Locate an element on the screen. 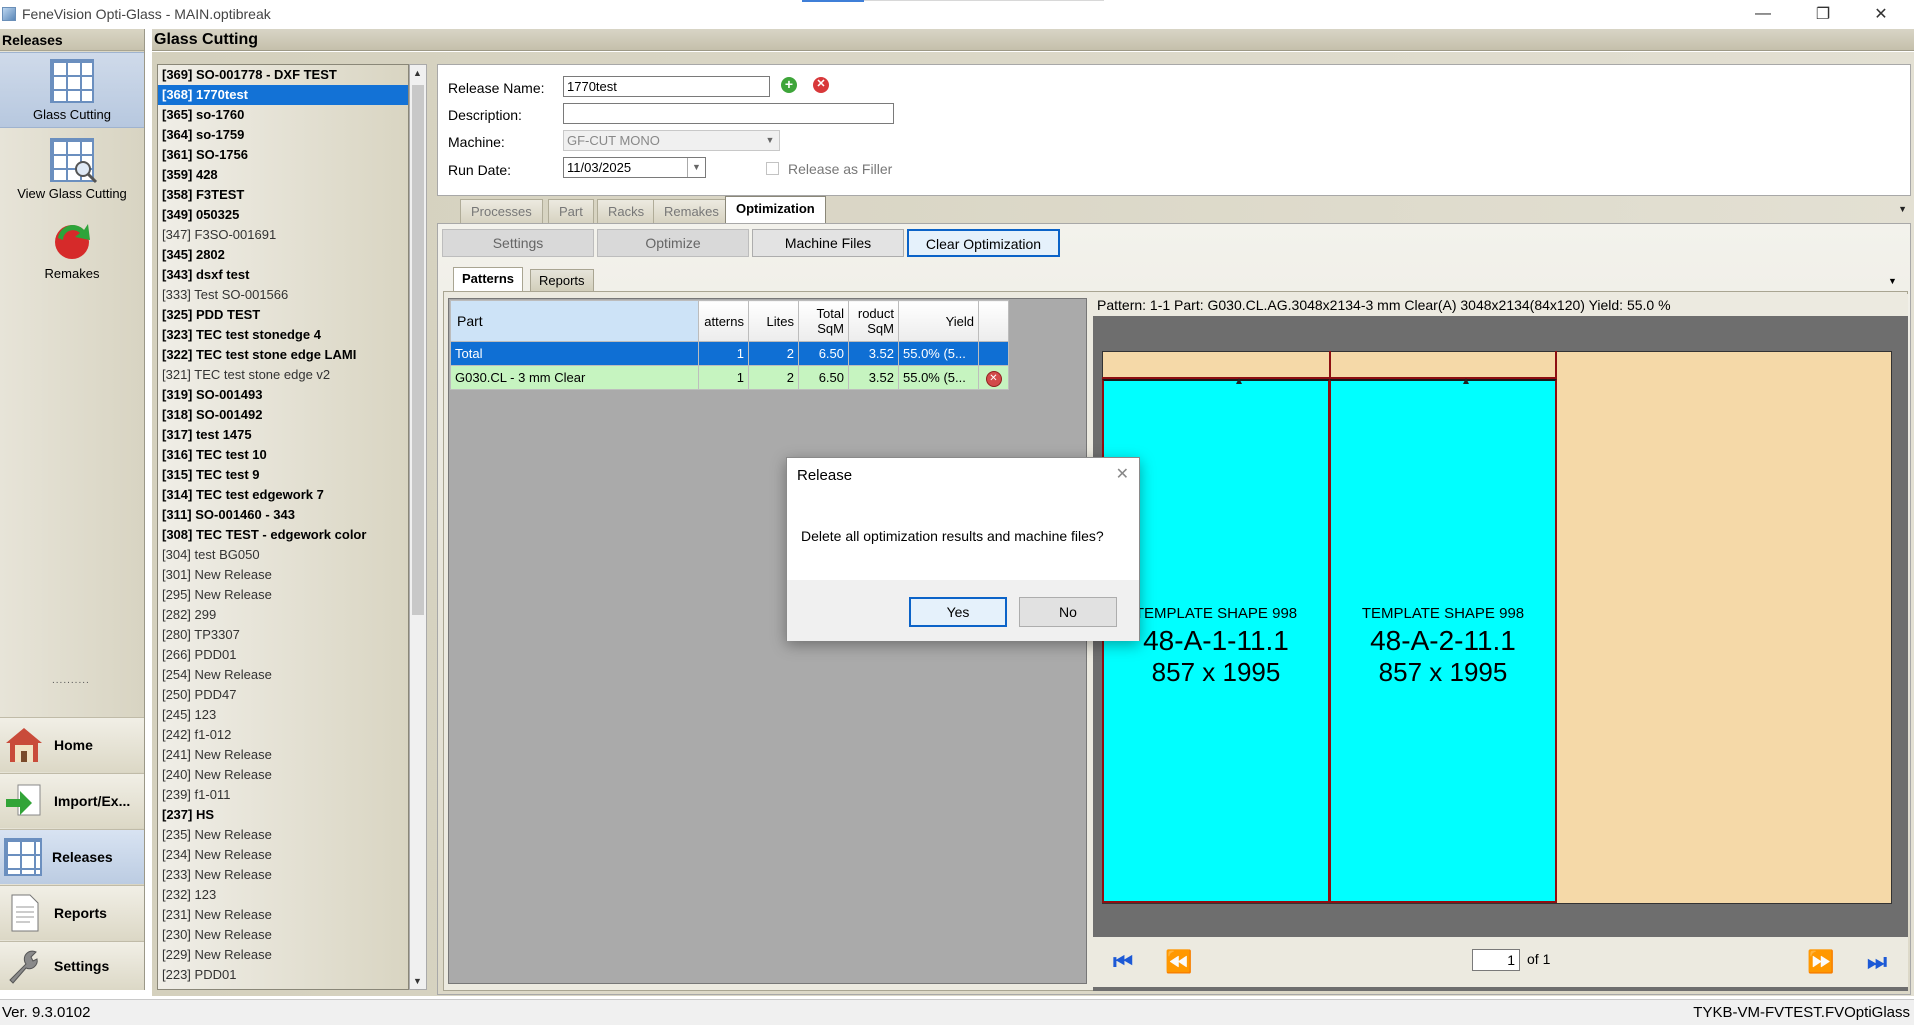  scroll-up-icon: ▲ is located at coordinates (417, 73).